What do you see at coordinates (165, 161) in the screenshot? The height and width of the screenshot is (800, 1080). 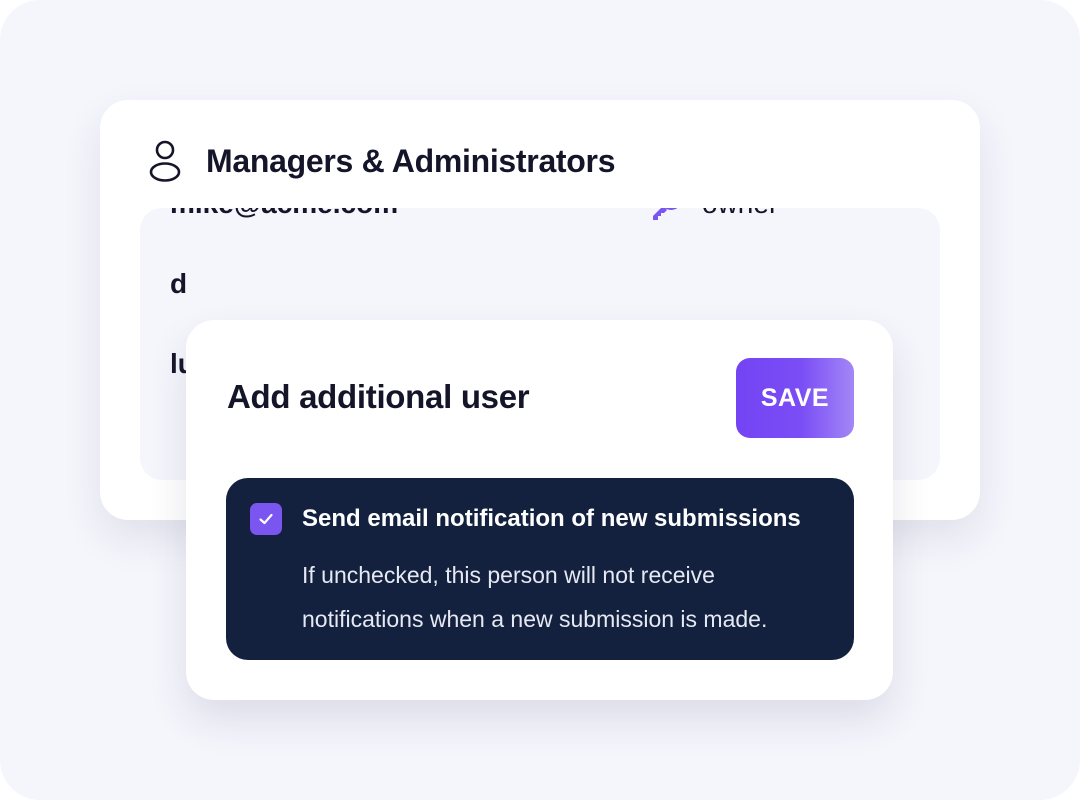 I see `user-icon` at bounding box center [165, 161].